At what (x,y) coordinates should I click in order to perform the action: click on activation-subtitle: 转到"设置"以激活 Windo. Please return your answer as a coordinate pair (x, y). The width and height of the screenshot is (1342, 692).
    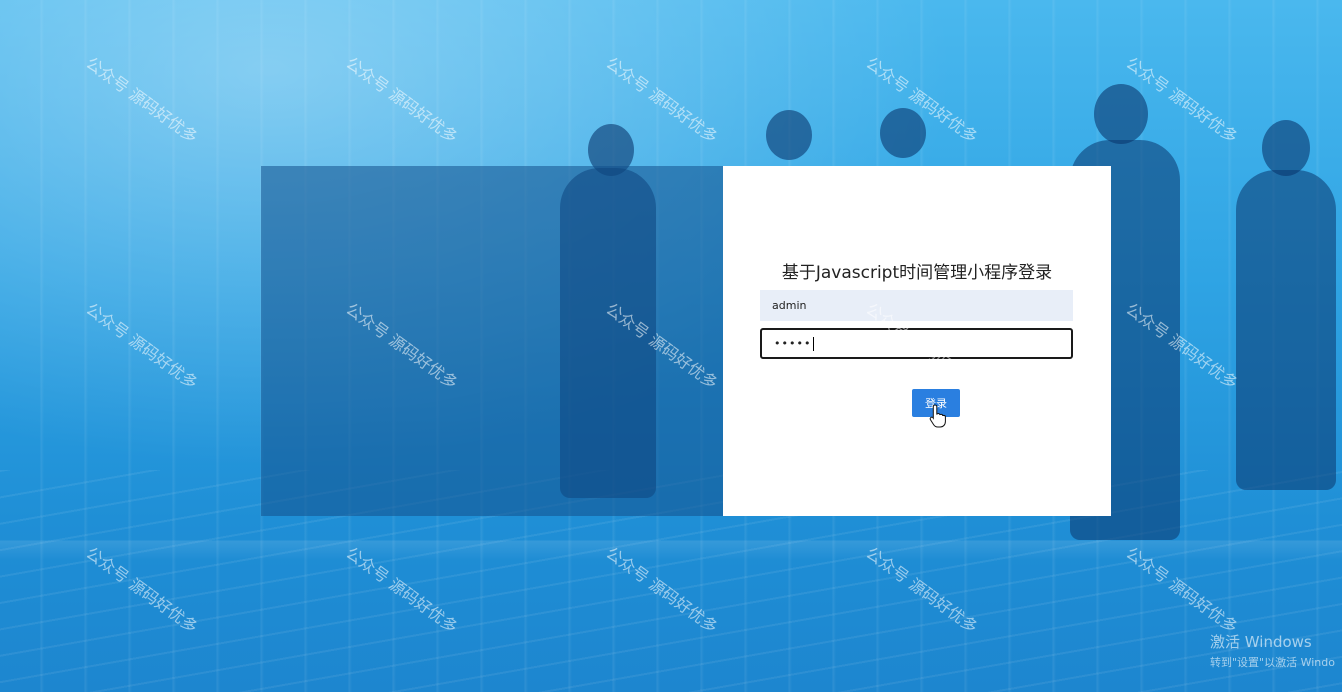
    Looking at the image, I should click on (1272, 662).